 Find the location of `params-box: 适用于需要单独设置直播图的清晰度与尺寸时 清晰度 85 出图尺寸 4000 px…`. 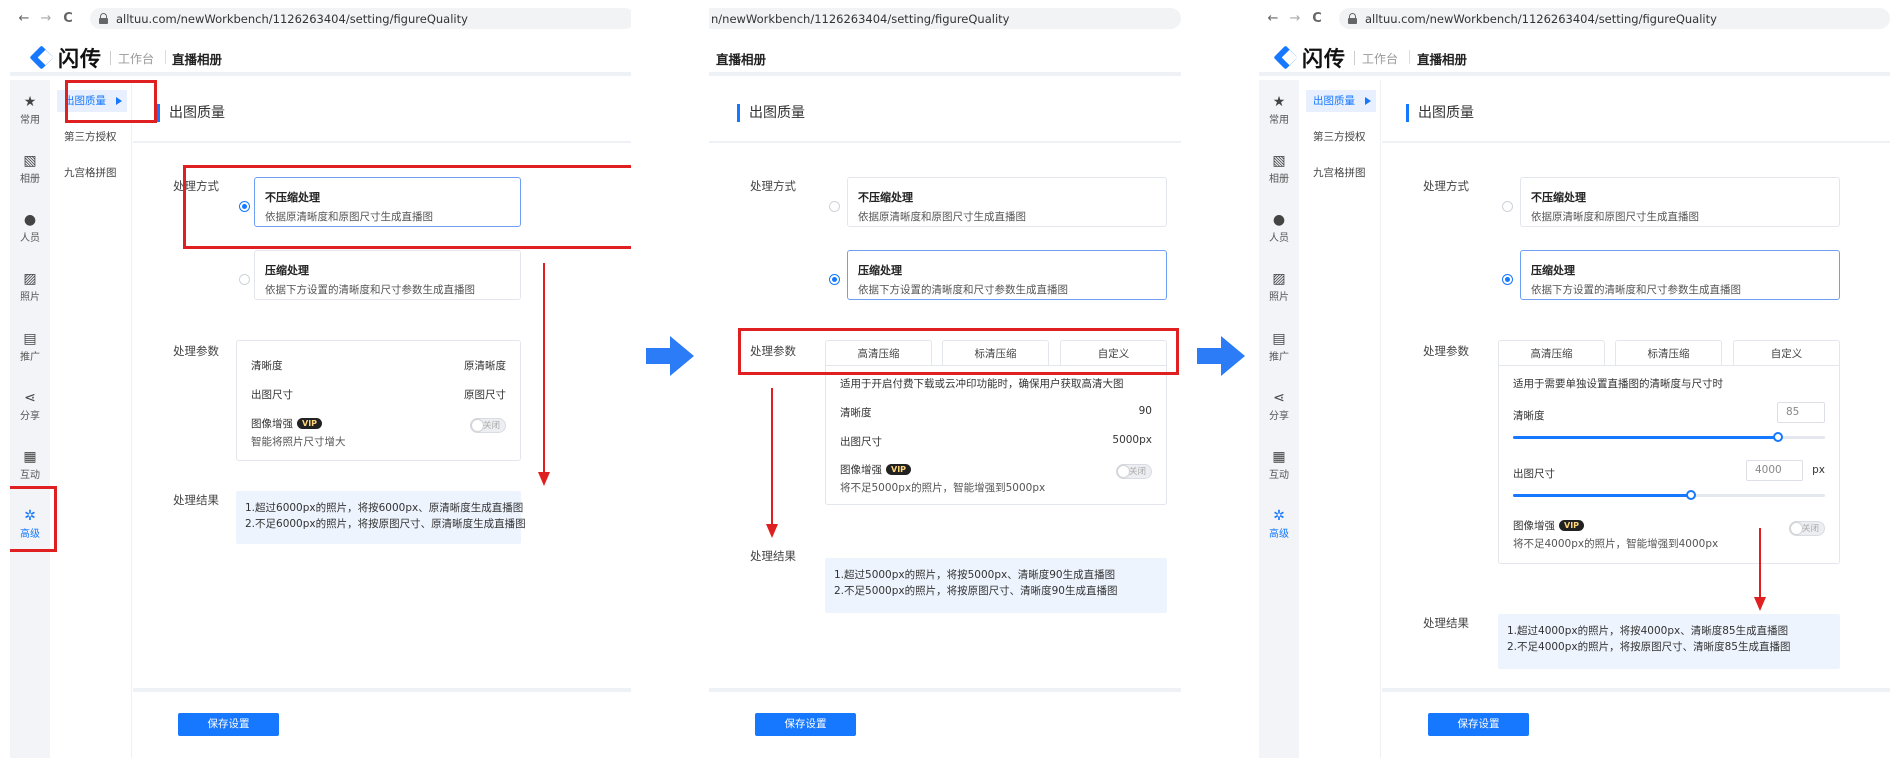

params-box: 适用于需要单独设置直播图的清晰度与尺寸时 清晰度 85 出图尺寸 4000 px… is located at coordinates (1669, 464).